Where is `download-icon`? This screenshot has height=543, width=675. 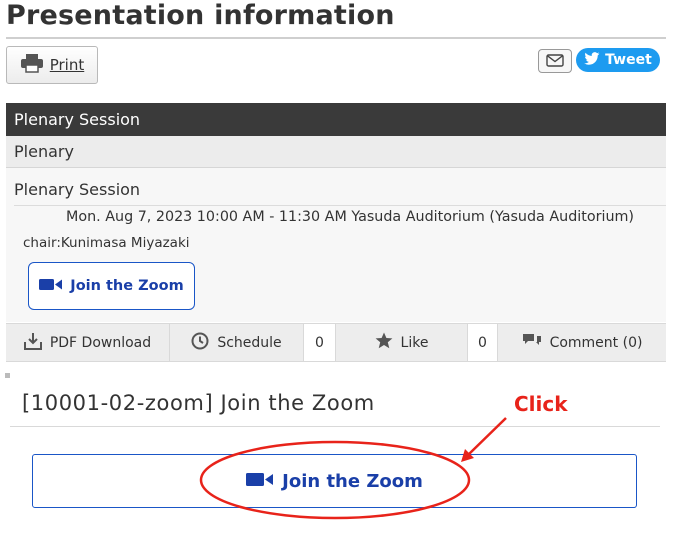
download-icon is located at coordinates (32, 343).